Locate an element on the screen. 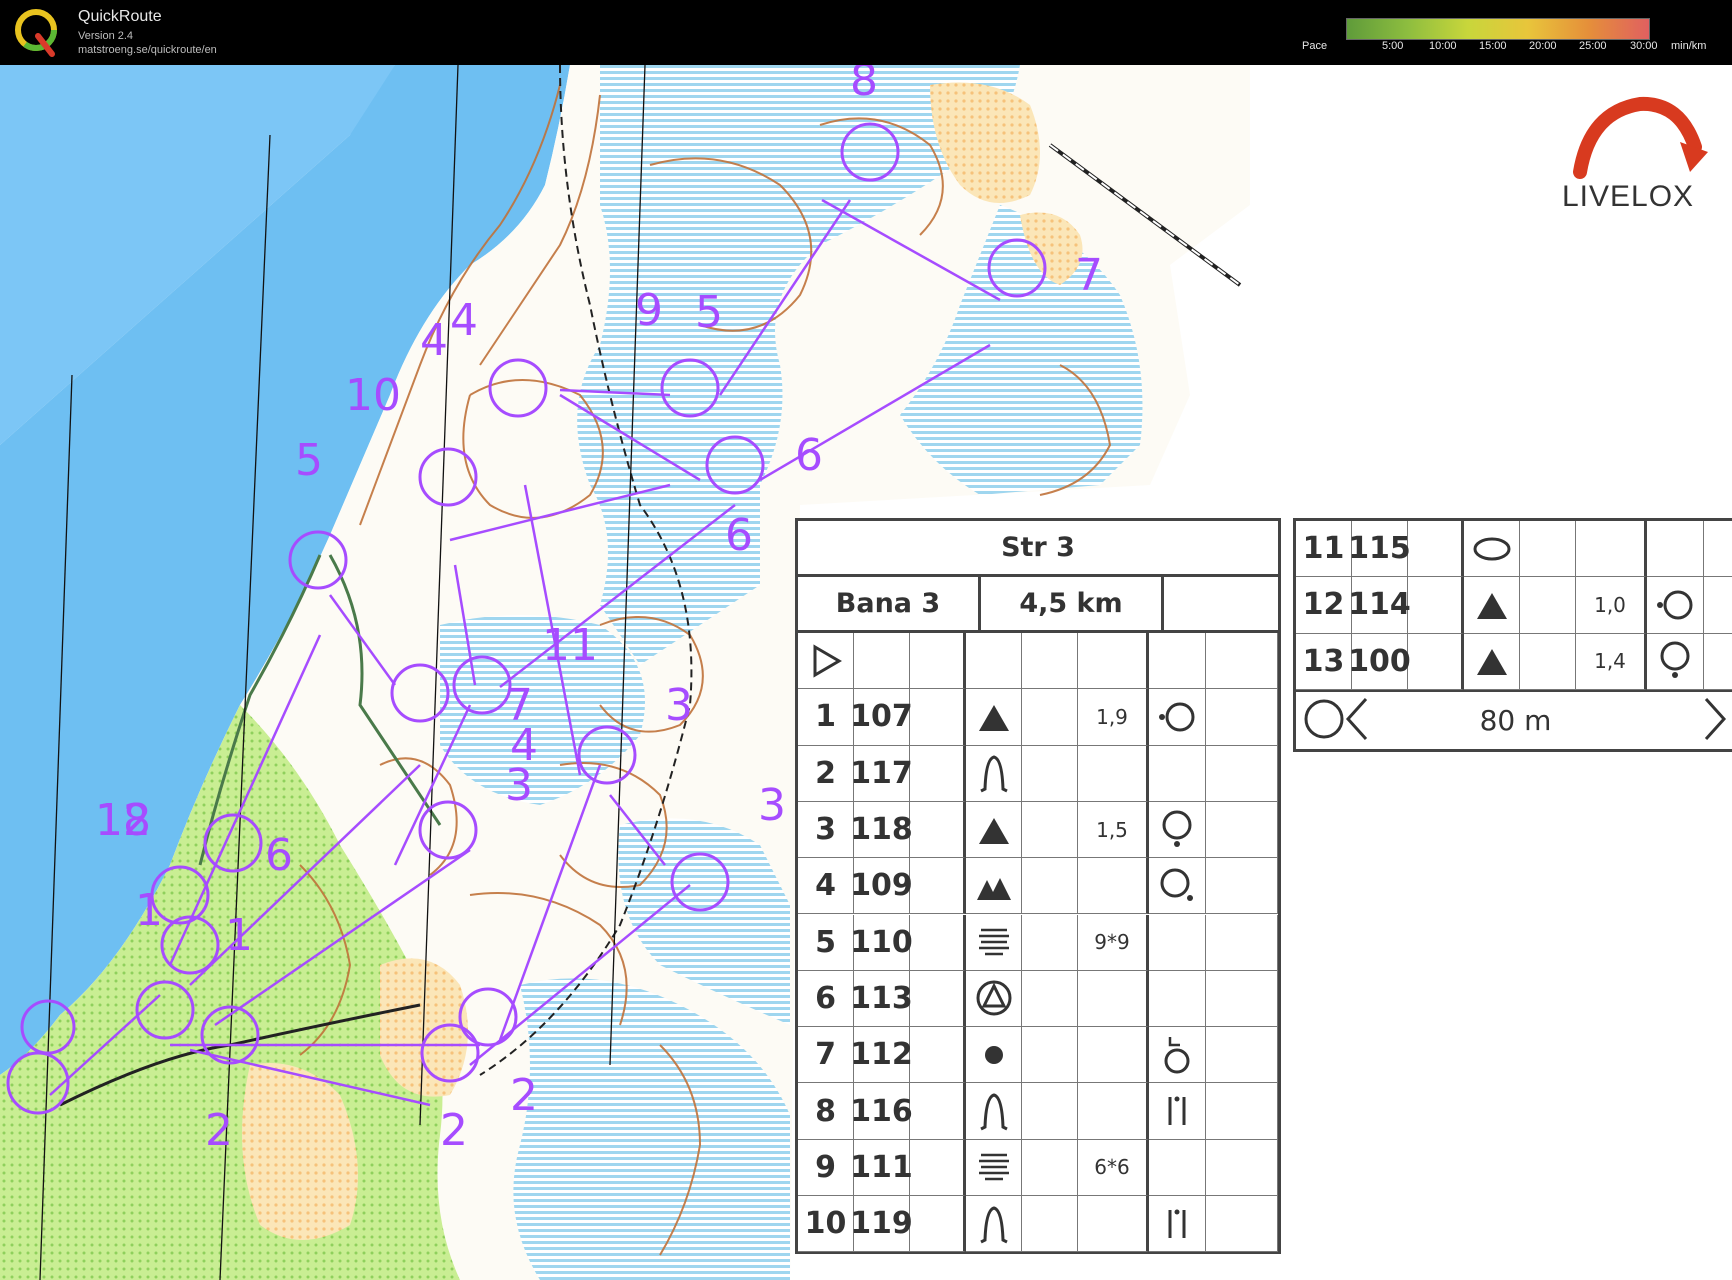 The height and width of the screenshot is (1280, 1732). pace-tick: 15:00 is located at coordinates (1493, 46).